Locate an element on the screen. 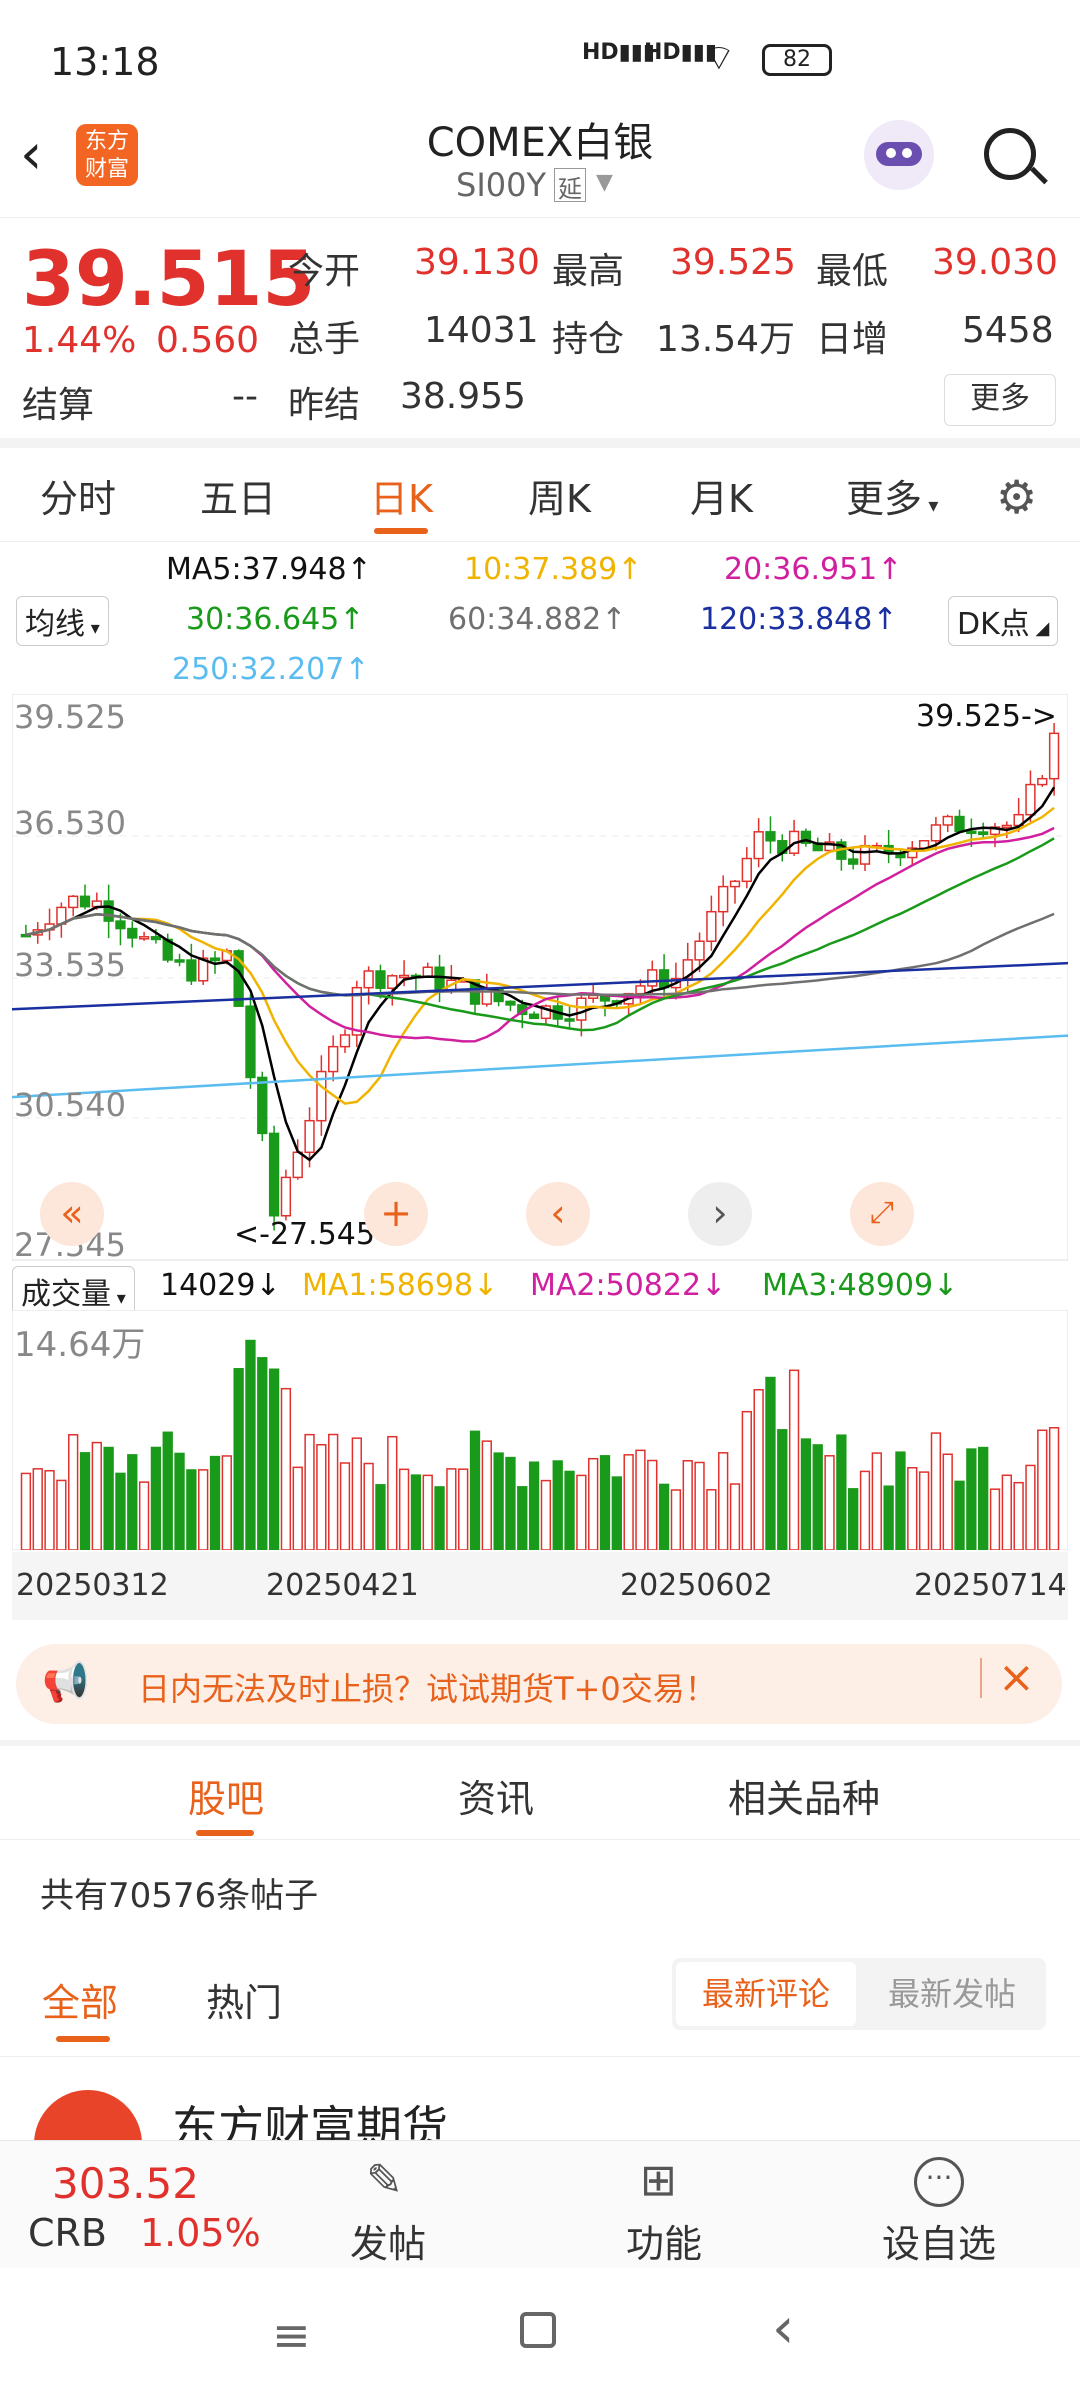  filter-all: 全部 is located at coordinates (80, 1999).